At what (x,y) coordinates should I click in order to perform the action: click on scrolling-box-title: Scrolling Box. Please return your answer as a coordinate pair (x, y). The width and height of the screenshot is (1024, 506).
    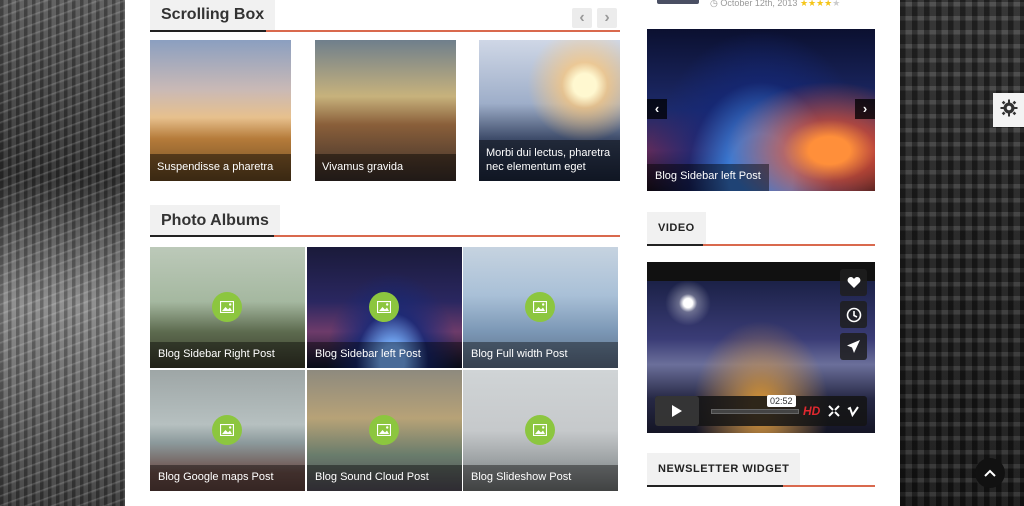
    Looking at the image, I should click on (213, 15).